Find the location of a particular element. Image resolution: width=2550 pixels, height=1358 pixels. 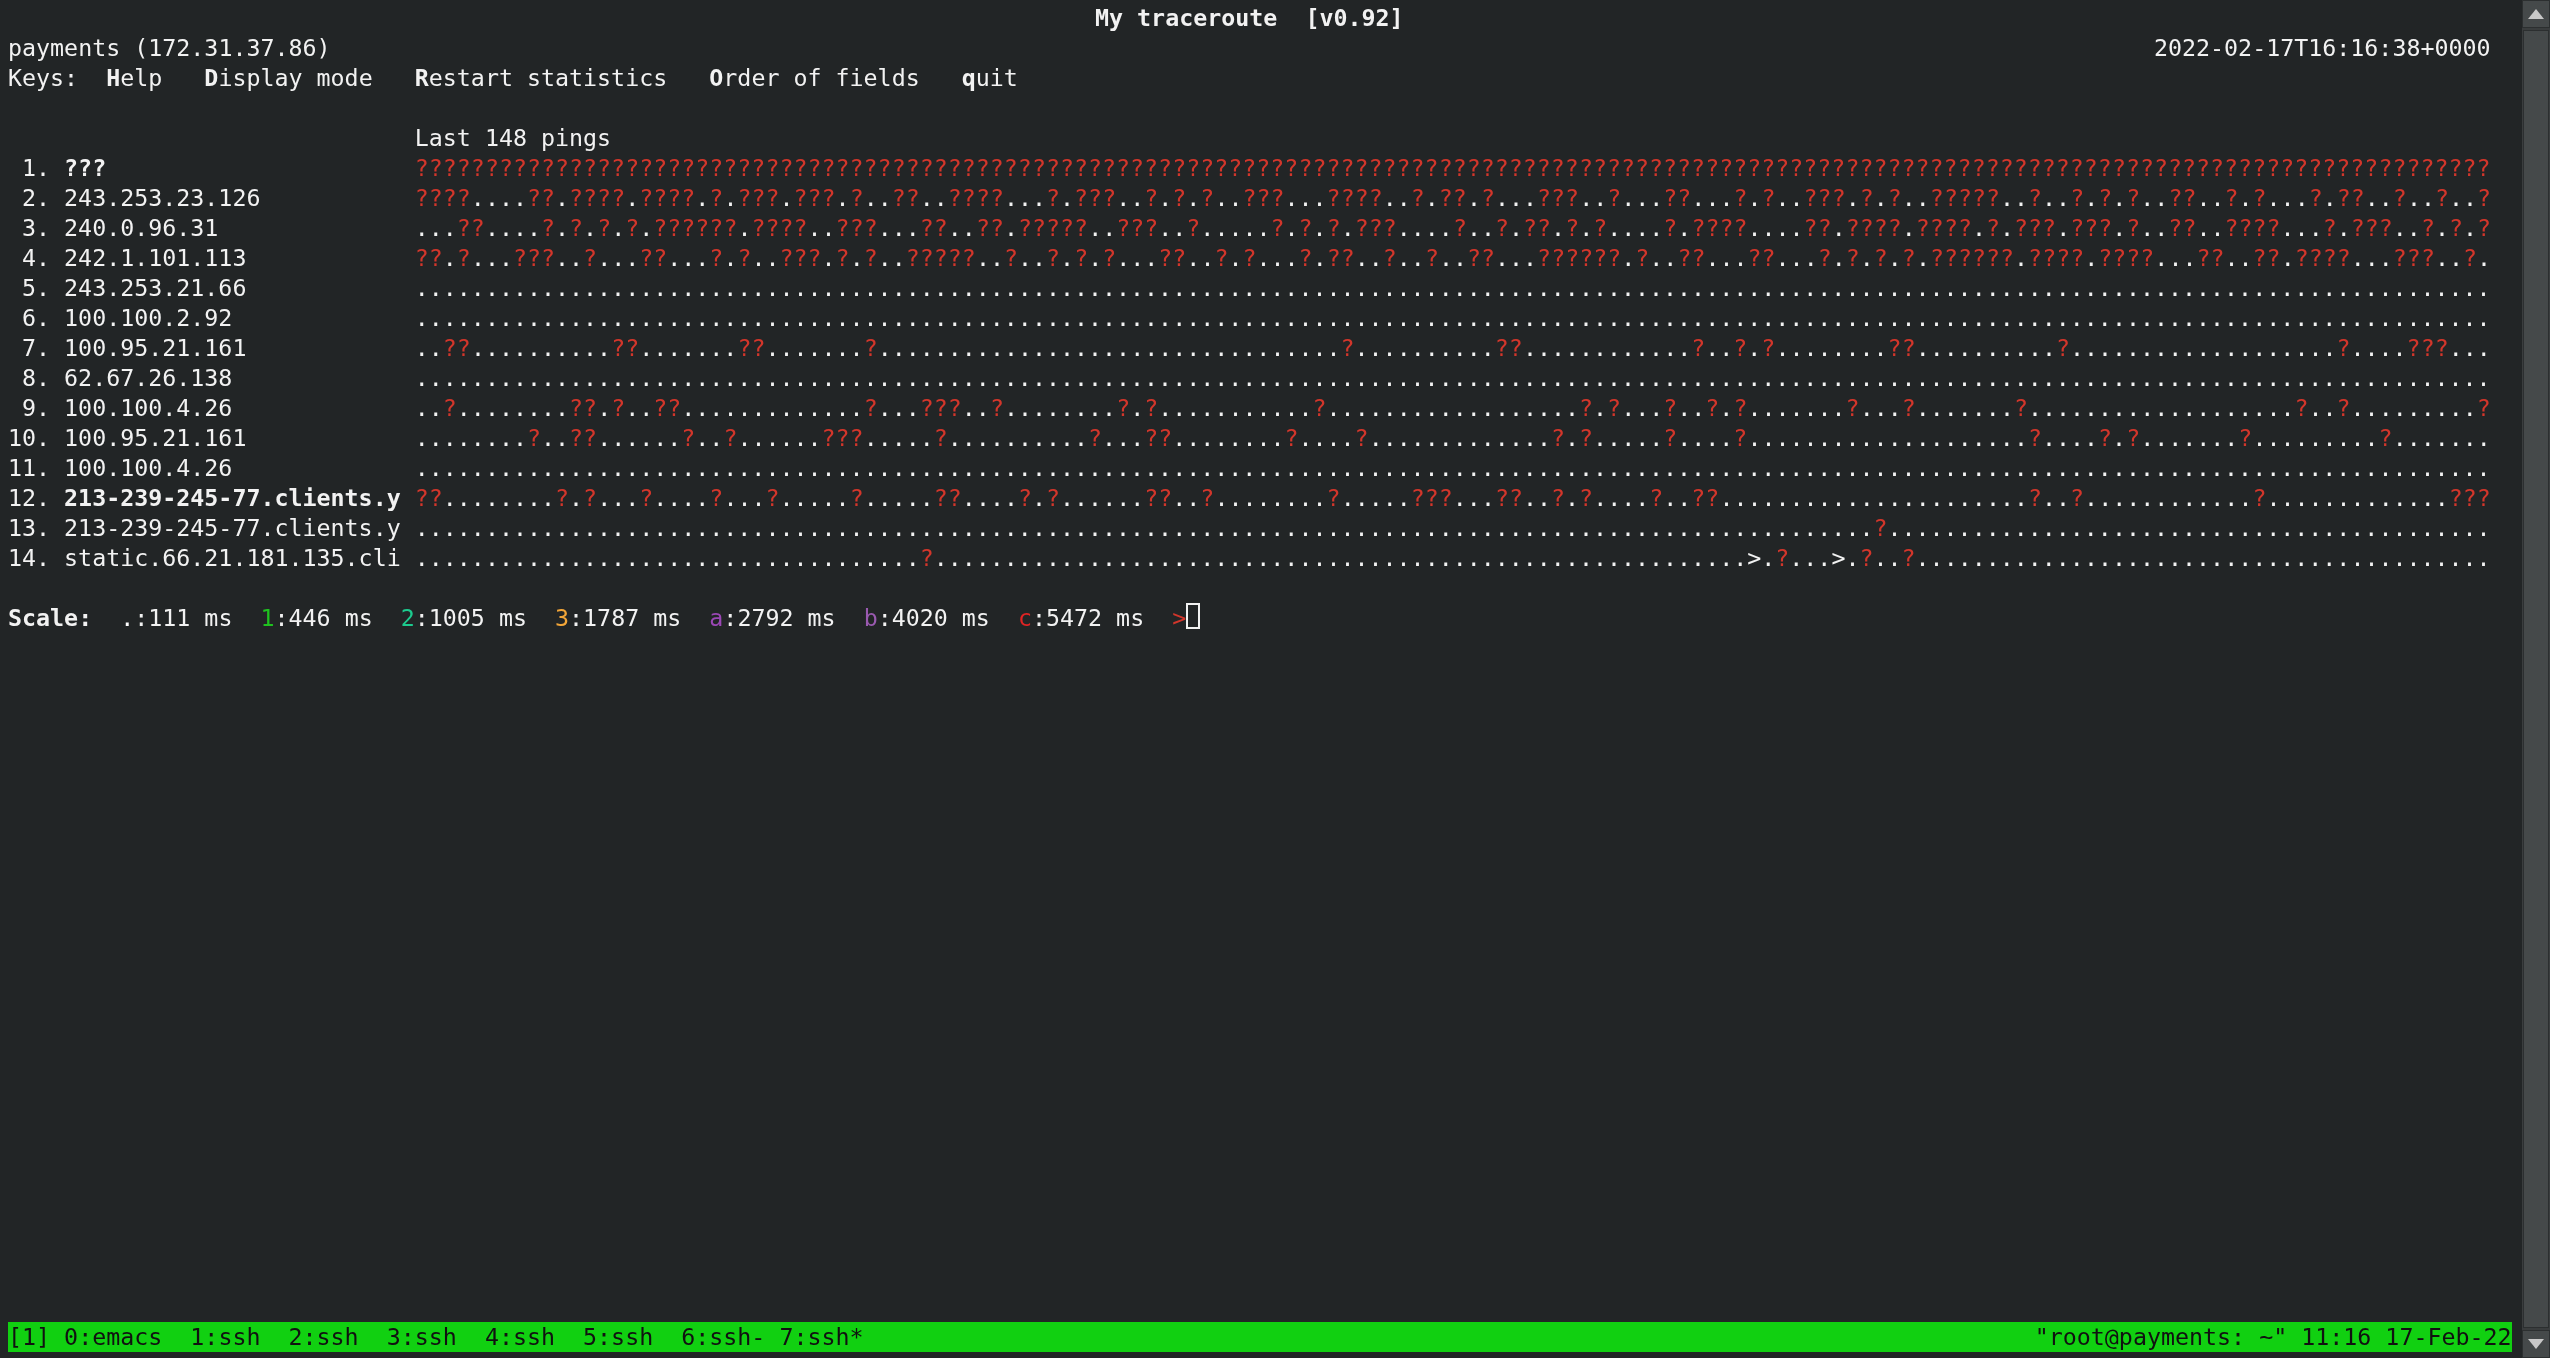

window-list: [1] 0:emacs 1:ssh 2:ssh 3:ssh 4:ssh 5:ssh 6:ssh- 7:ssh* is located at coordinates (436, 1337).